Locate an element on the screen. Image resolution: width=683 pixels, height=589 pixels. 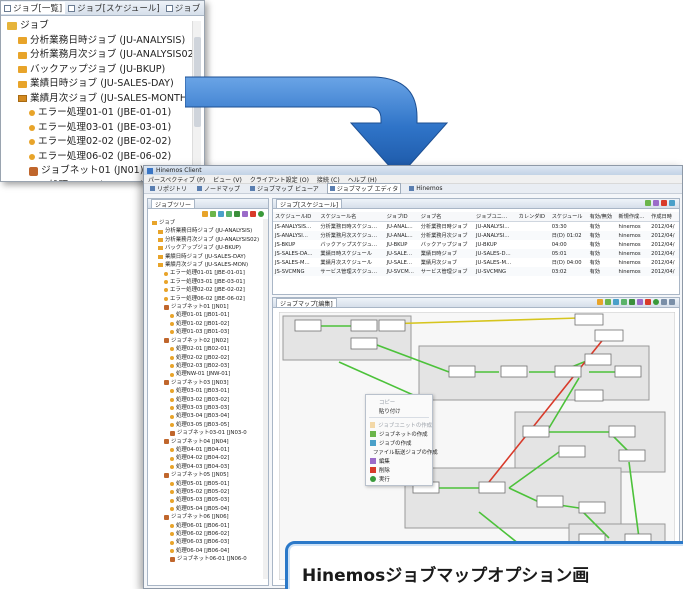
job-tree-item: ジョブネット04 [JN04] is located at coordinates (210, 442).